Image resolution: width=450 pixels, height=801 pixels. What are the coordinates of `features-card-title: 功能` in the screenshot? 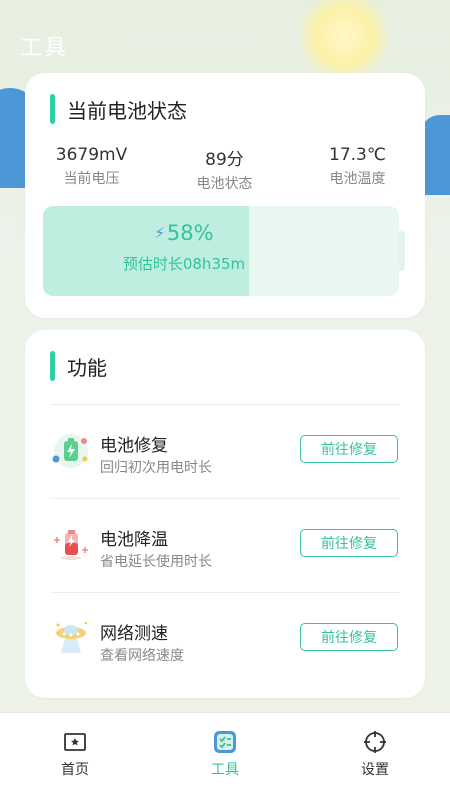 It's located at (87, 367).